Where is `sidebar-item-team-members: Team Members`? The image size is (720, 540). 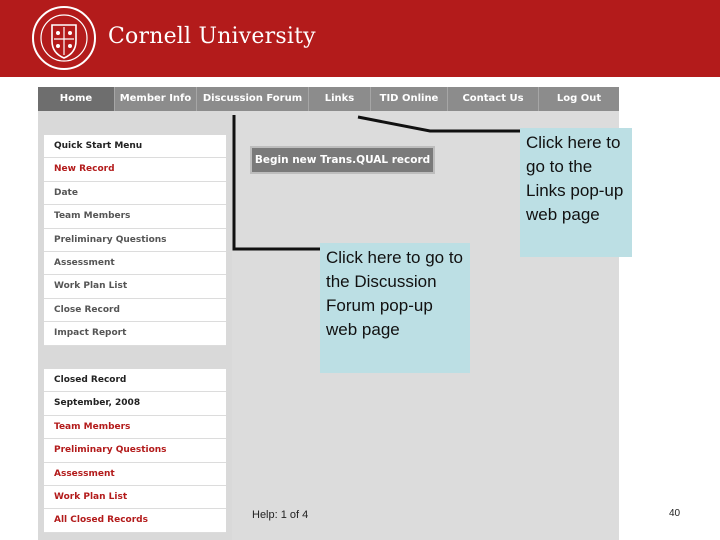
sidebar-item-team-members: Team Members is located at coordinates (135, 217).